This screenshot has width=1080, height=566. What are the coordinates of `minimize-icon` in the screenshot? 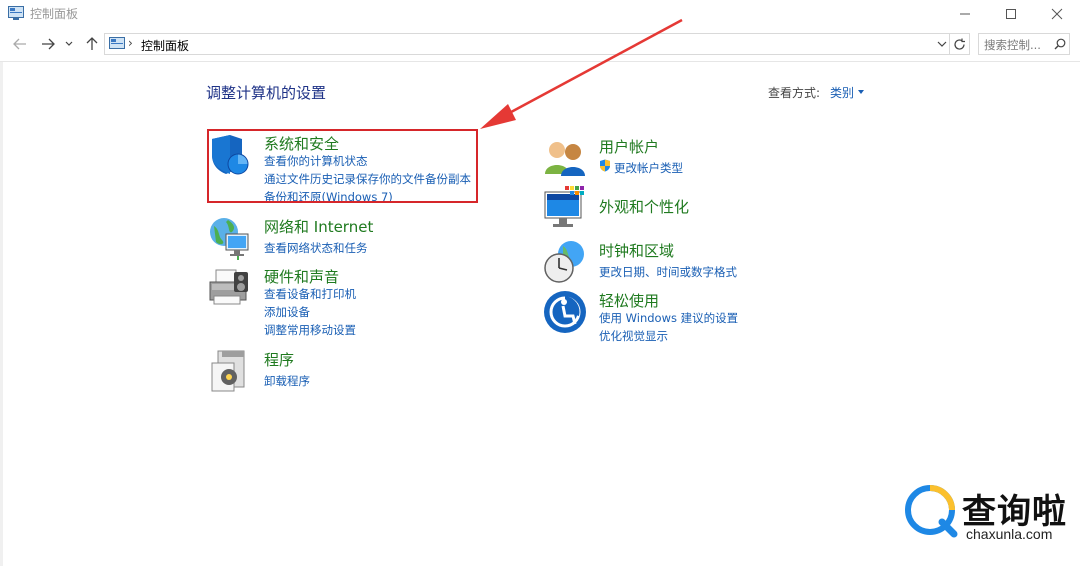 It's located at (965, 14).